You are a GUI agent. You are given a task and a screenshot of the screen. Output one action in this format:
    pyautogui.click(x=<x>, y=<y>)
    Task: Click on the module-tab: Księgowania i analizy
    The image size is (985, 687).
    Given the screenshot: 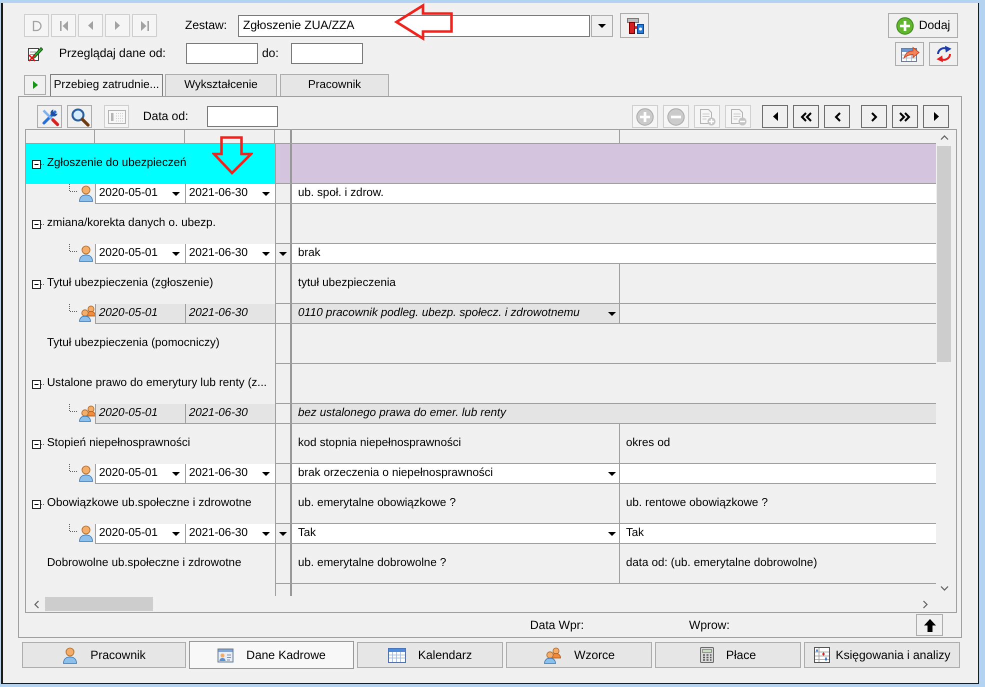 What is the action you would take?
    pyautogui.click(x=882, y=655)
    